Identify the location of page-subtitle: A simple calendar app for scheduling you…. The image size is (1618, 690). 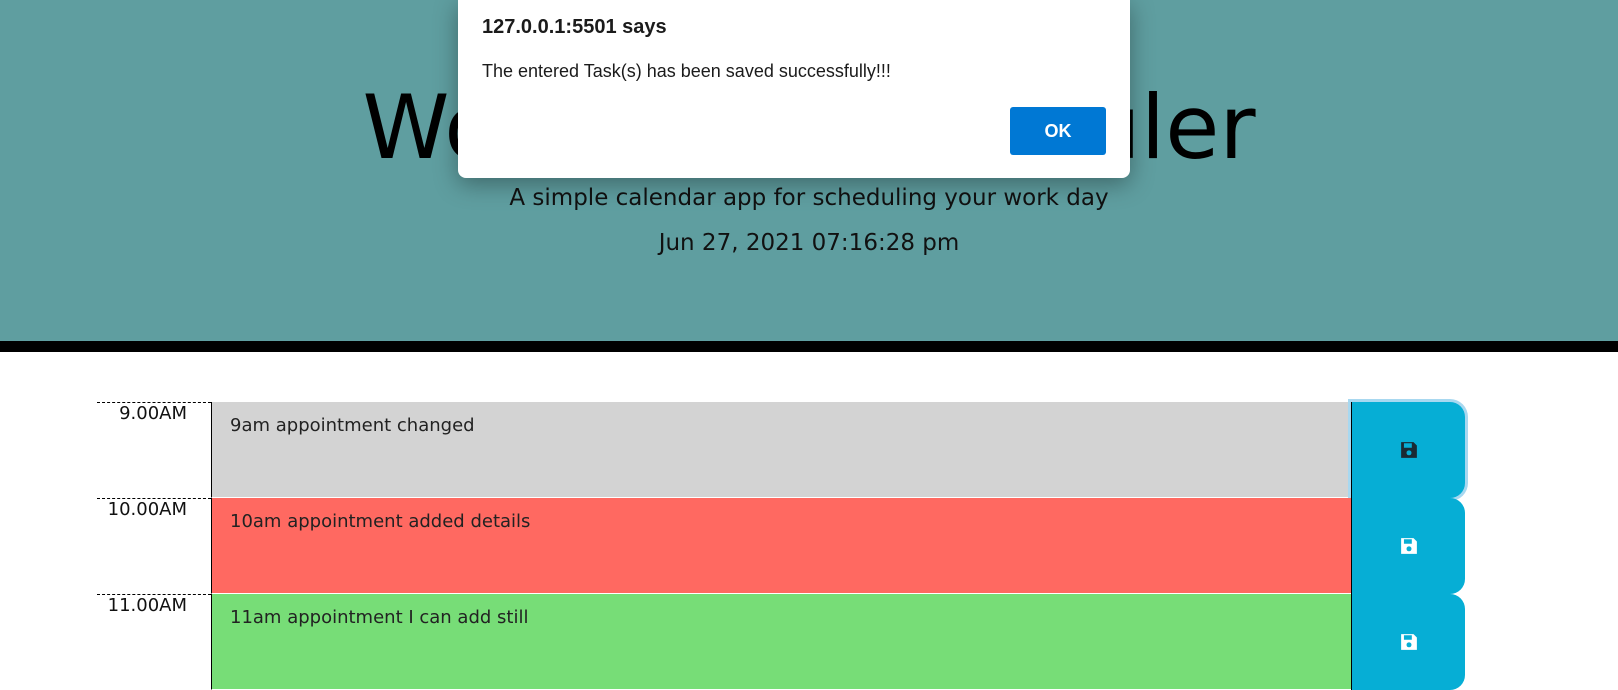
(809, 198).